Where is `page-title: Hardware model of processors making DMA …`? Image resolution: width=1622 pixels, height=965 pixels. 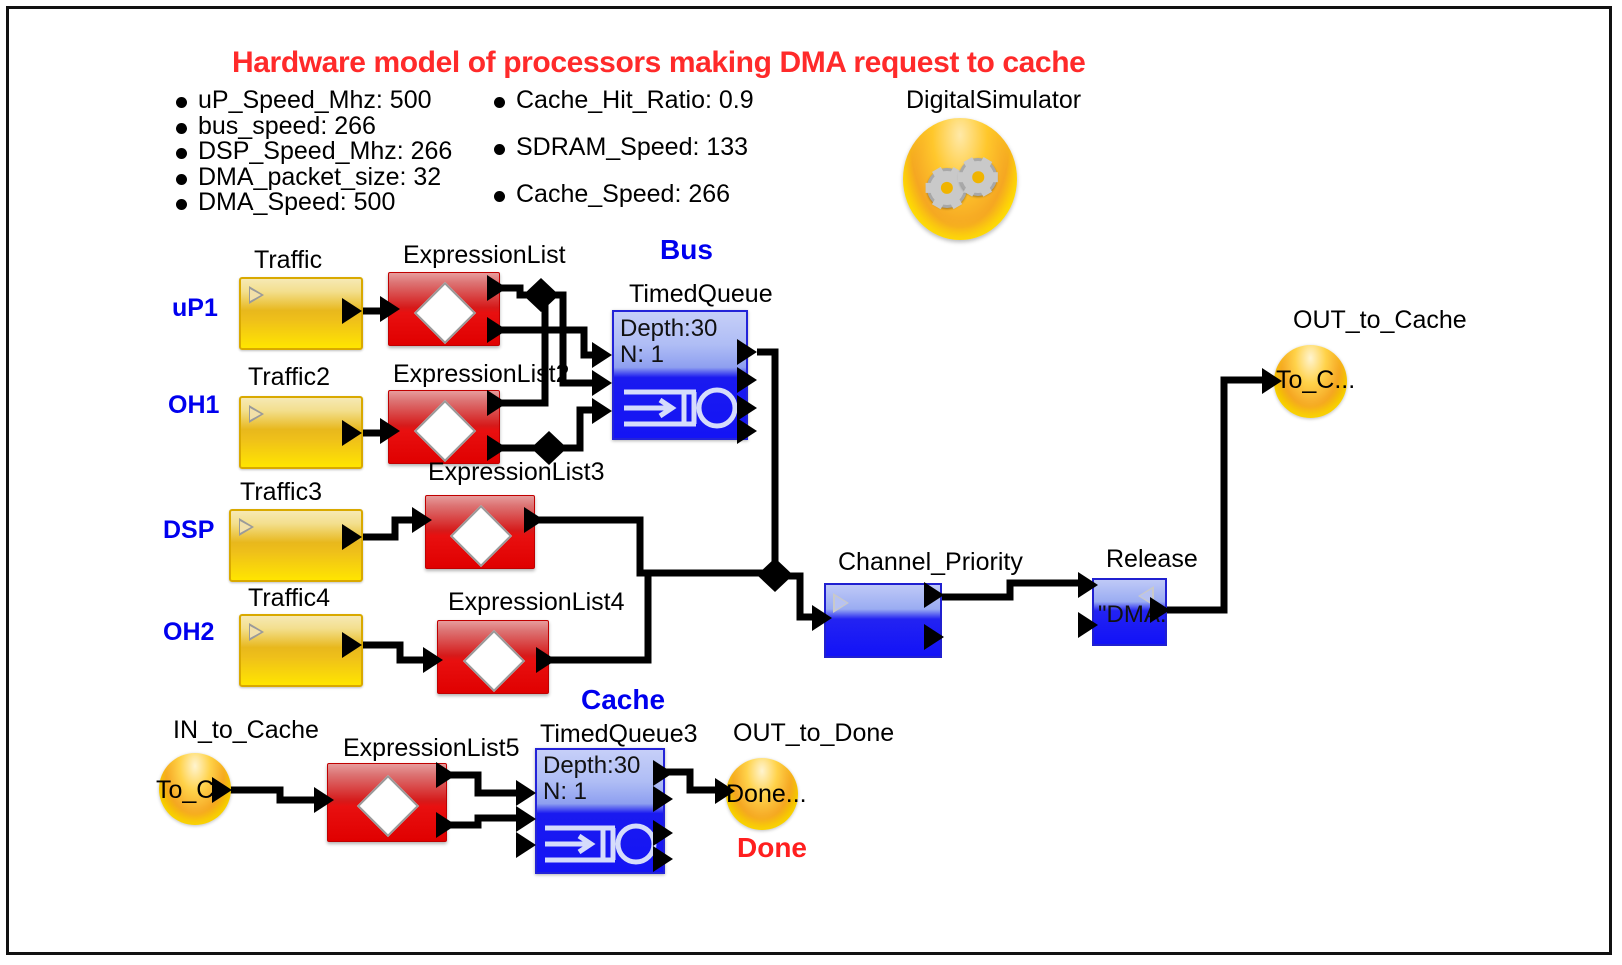
page-title: Hardware model of processors making DMA … is located at coordinates (659, 62).